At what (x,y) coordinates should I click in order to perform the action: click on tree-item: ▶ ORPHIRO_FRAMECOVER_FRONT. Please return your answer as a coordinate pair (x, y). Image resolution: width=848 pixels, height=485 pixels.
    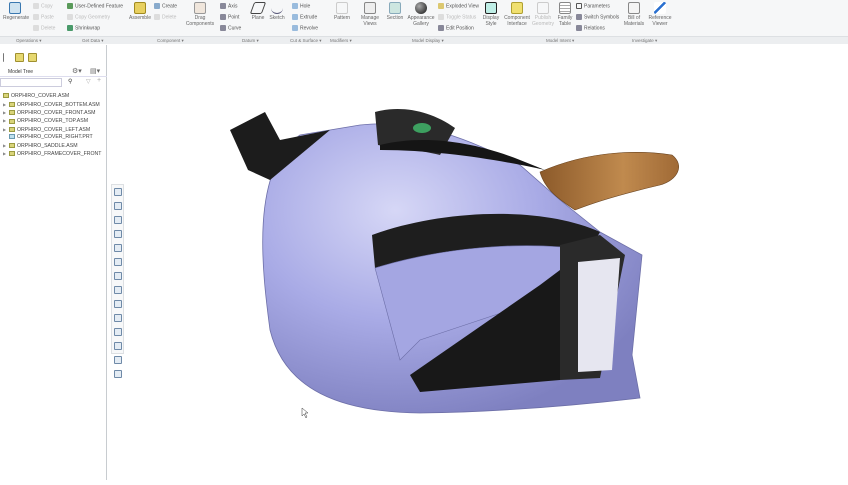
    Looking at the image, I should click on (52, 154).